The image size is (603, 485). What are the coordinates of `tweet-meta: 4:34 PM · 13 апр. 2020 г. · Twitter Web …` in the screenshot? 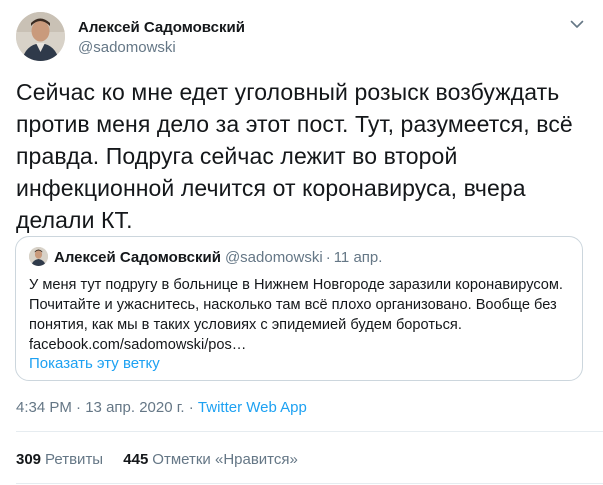 It's located at (161, 408).